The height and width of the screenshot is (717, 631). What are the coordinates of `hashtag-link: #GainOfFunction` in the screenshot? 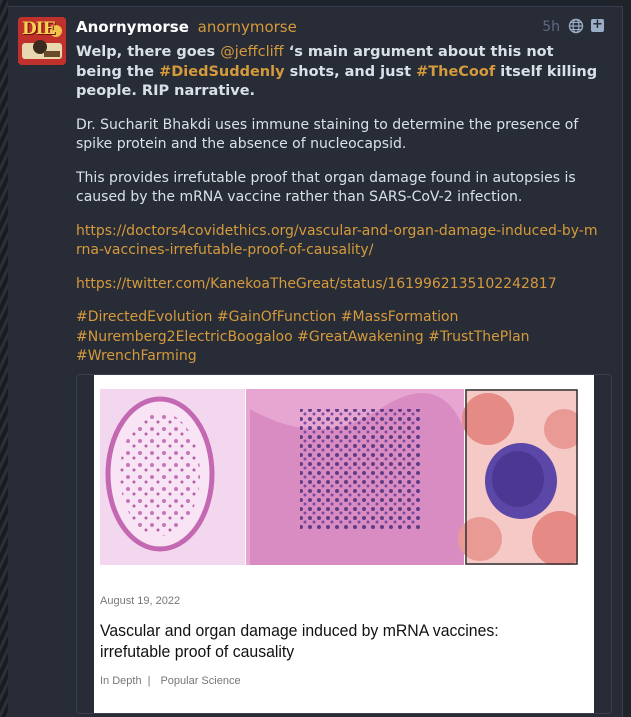 It's located at (276, 317).